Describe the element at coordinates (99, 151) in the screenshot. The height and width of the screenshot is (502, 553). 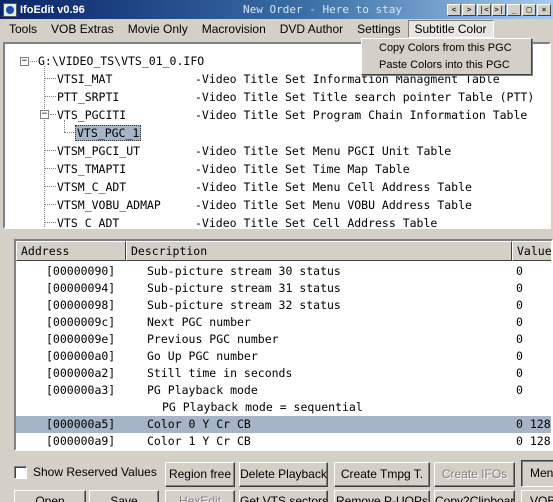
I see `tree-node-name: VTSM_PGCI_UT` at that location.